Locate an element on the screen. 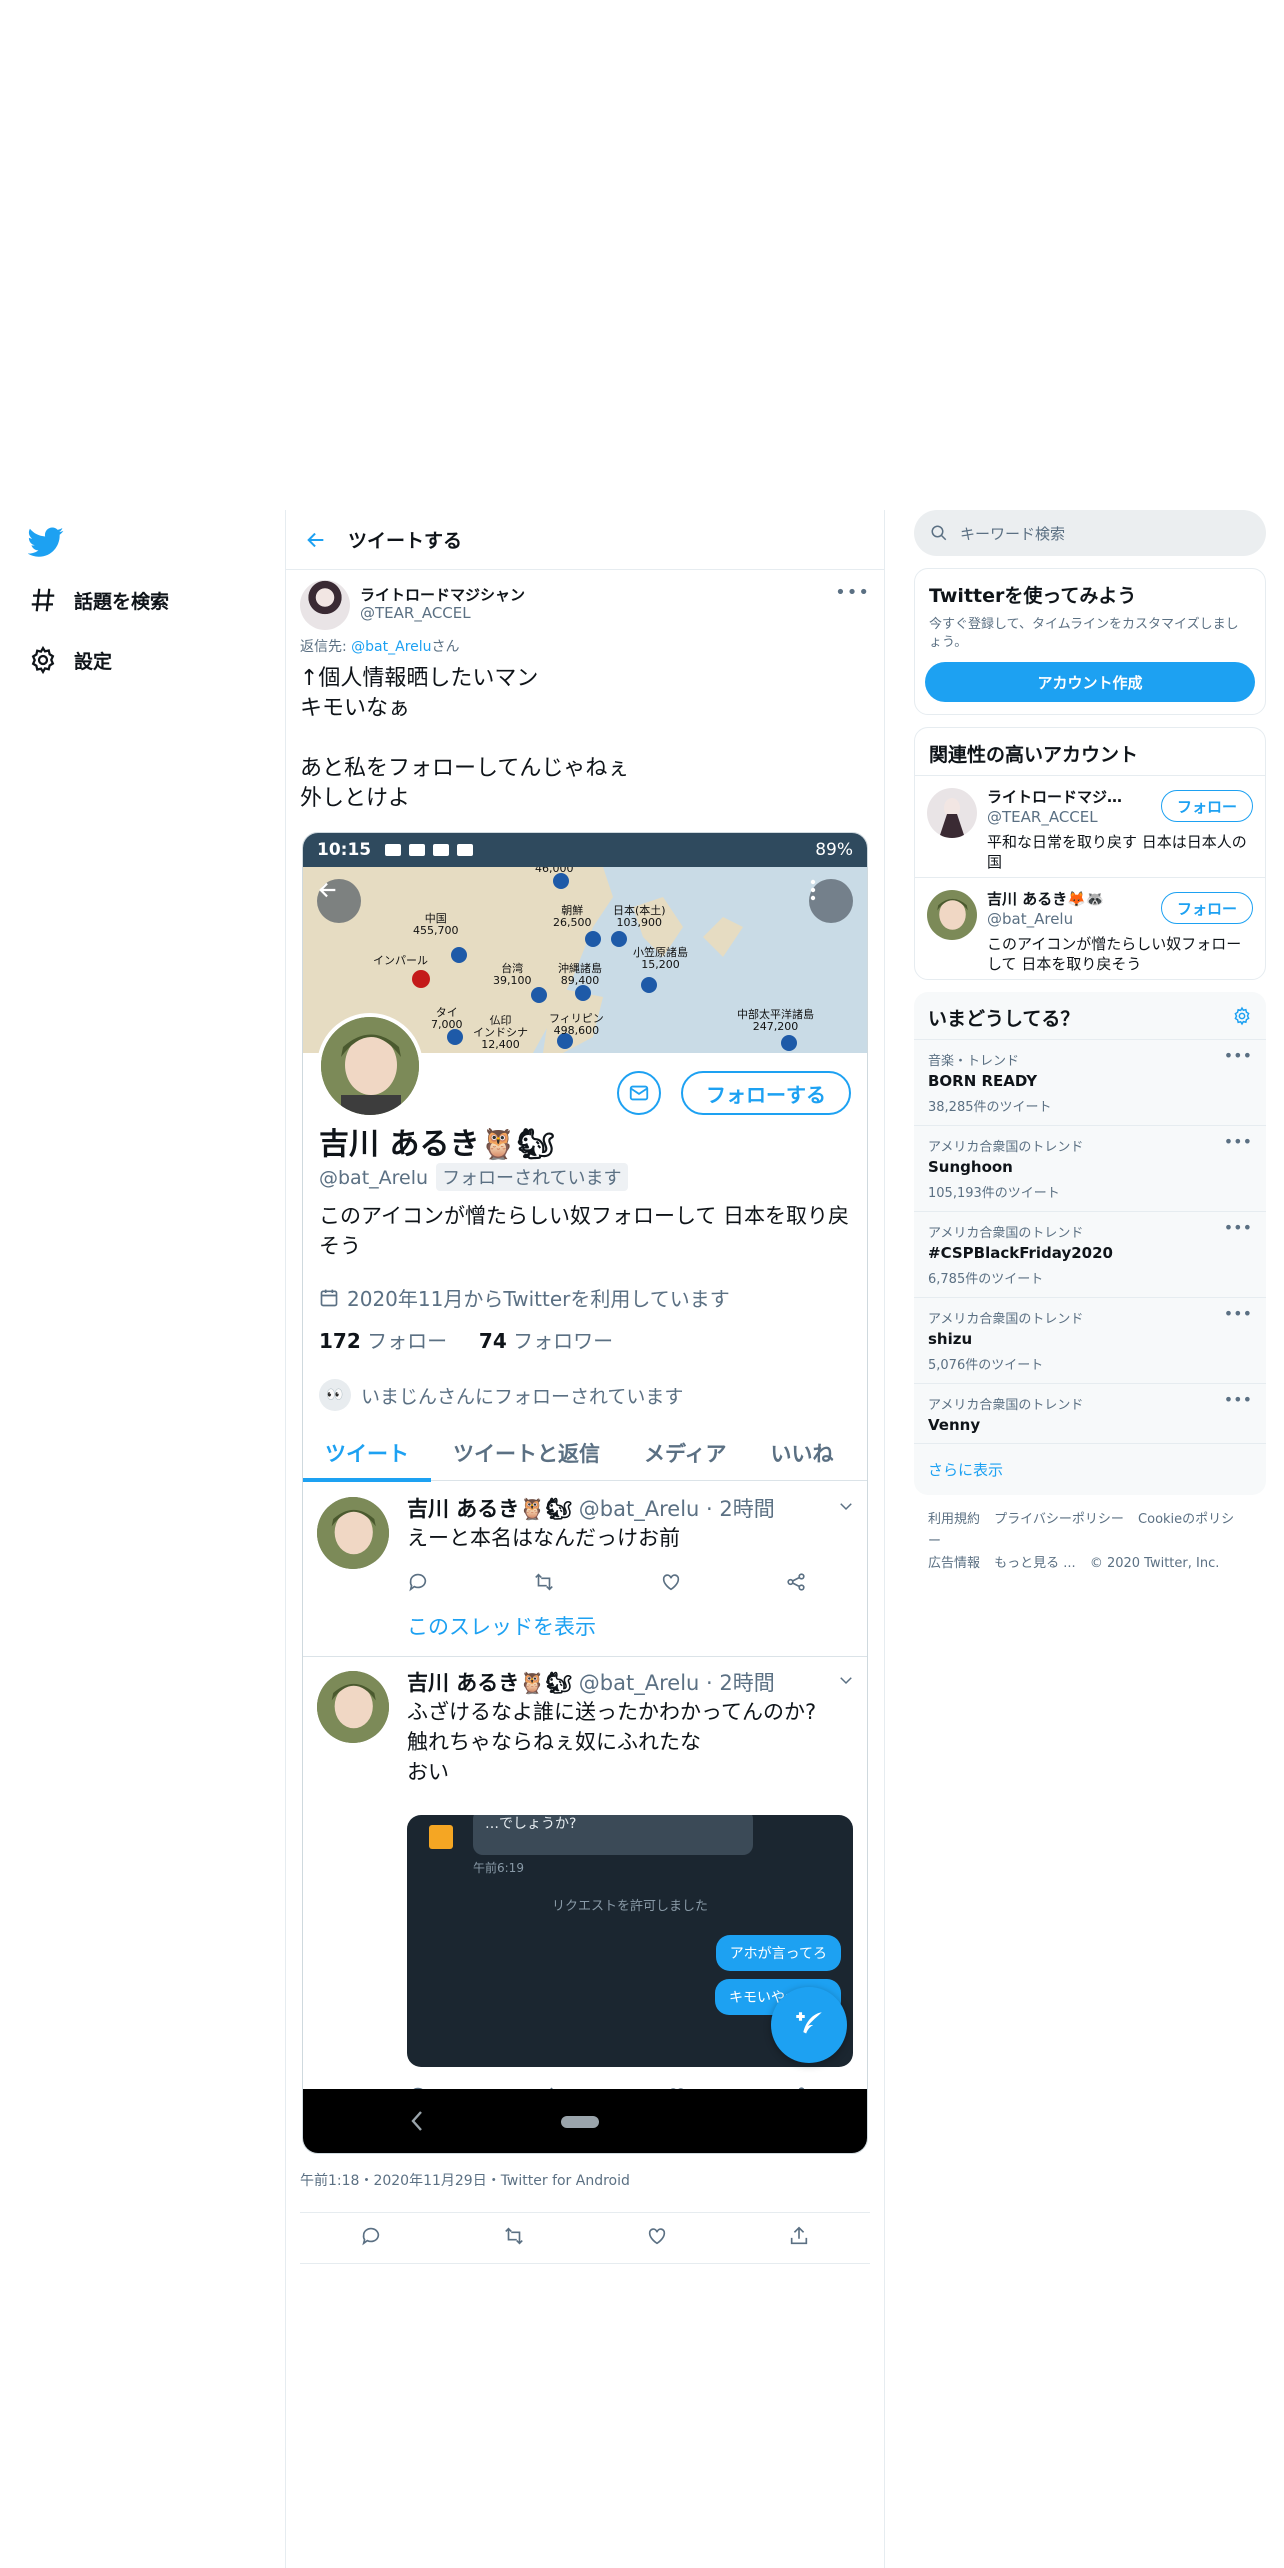 This screenshot has height=2568, width=1284. following-label: フォロー is located at coordinates (407, 1341).